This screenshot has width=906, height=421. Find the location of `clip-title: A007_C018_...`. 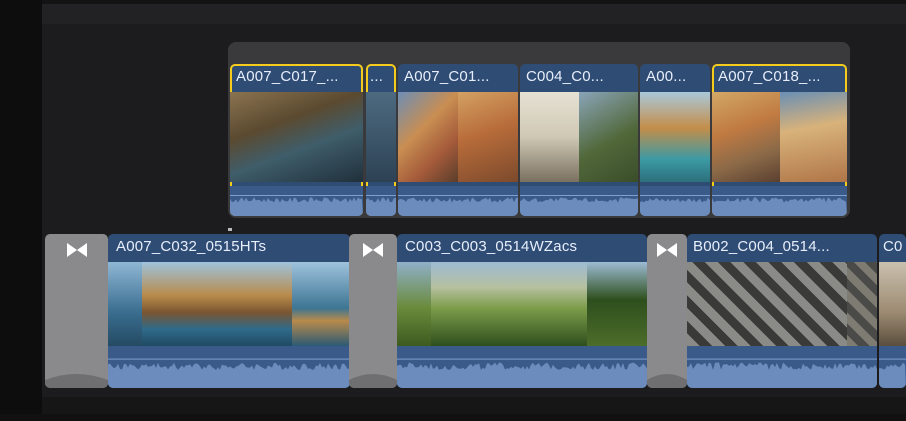

clip-title: A007_C018_... is located at coordinates (769, 76).